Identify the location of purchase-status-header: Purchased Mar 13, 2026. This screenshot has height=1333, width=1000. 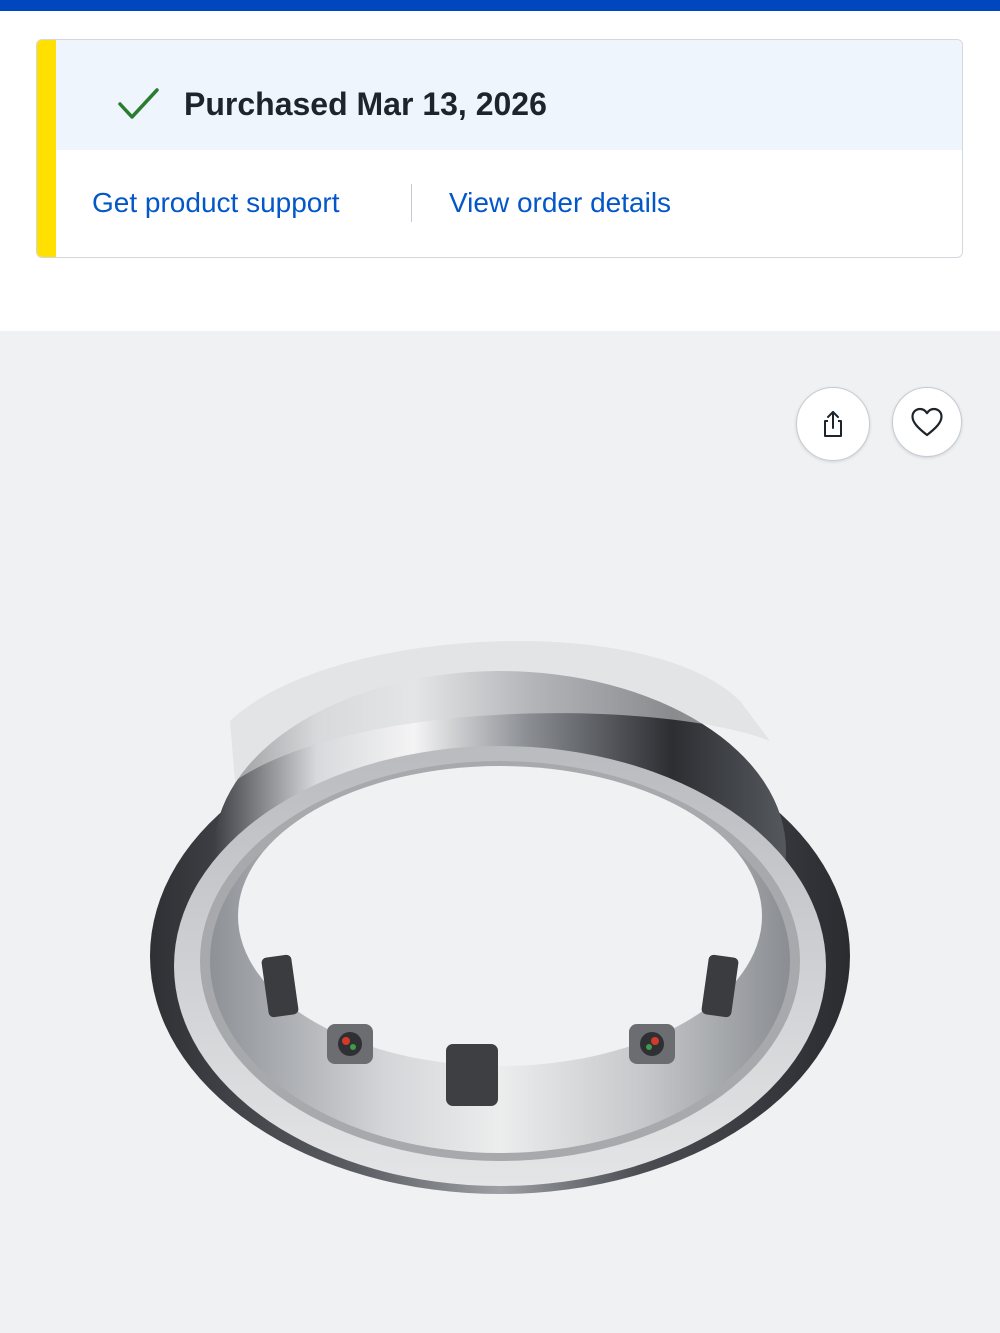
(509, 95).